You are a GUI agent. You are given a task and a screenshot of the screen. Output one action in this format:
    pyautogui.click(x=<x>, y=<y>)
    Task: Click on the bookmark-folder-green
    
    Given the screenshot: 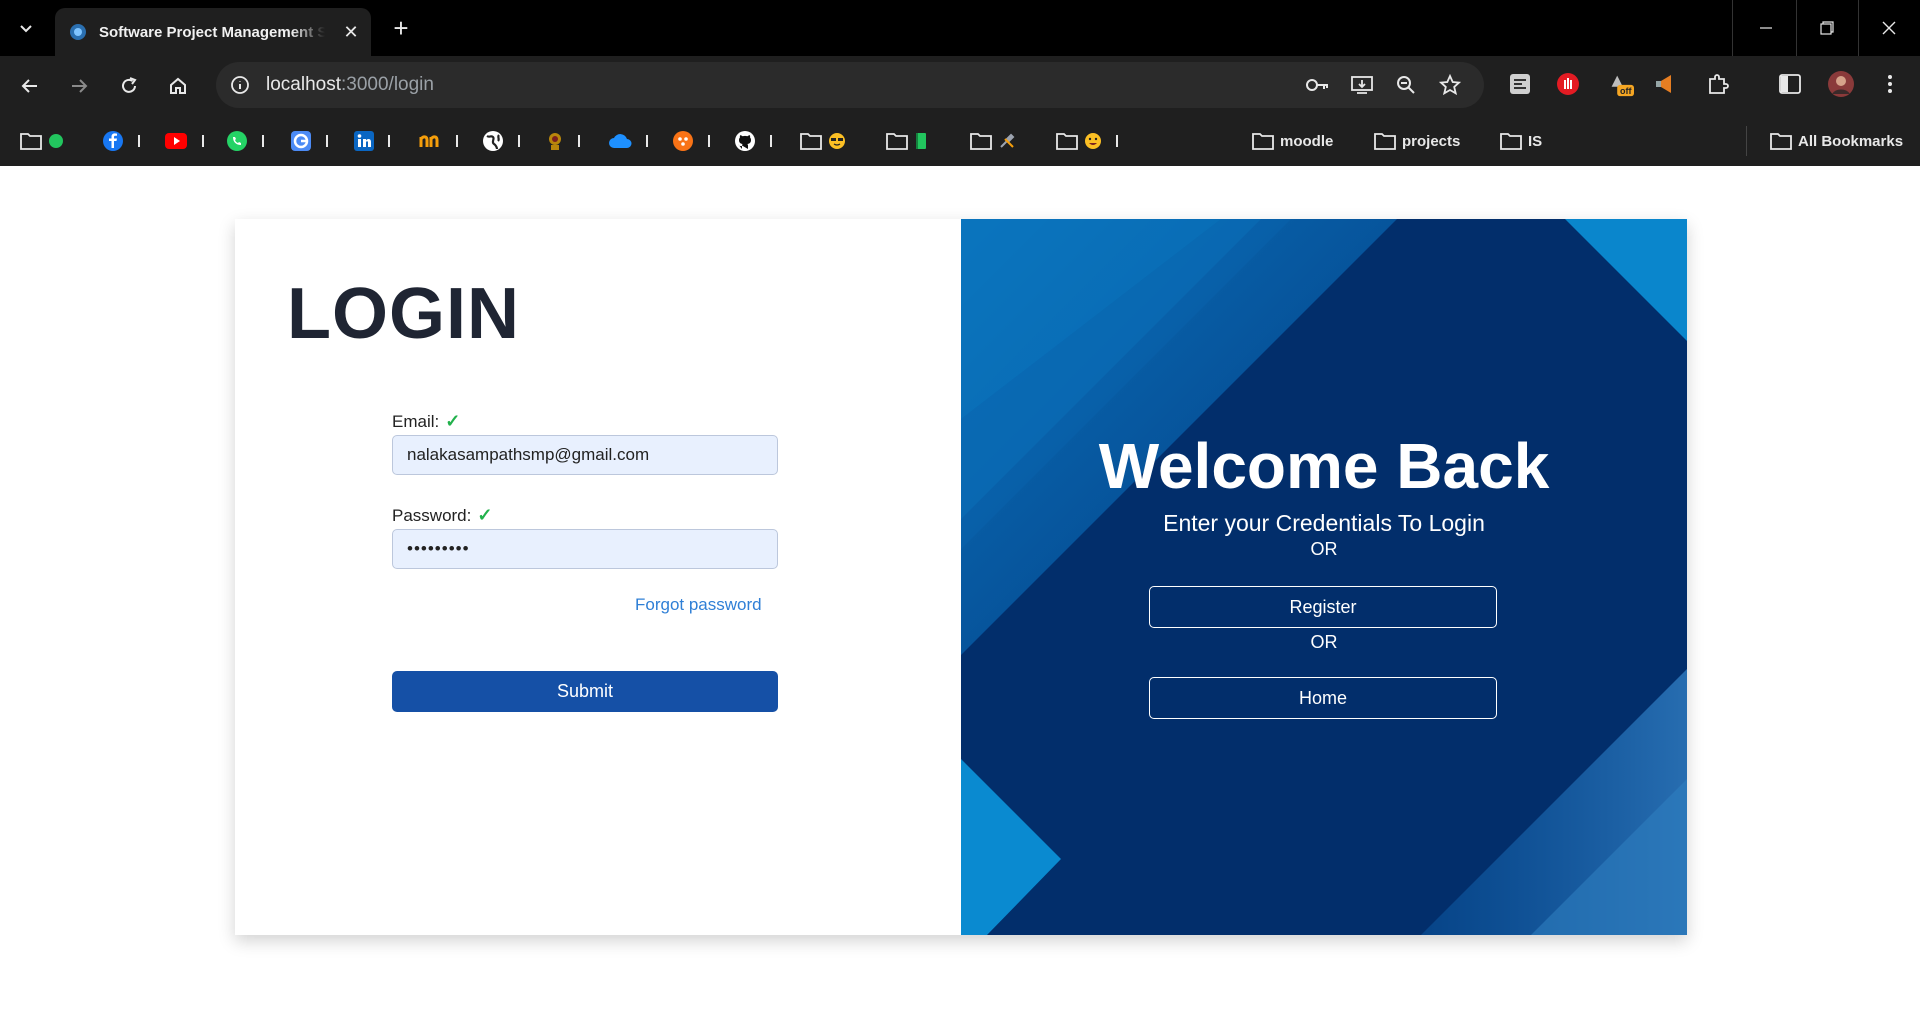 What is the action you would take?
    pyautogui.click(x=42, y=141)
    